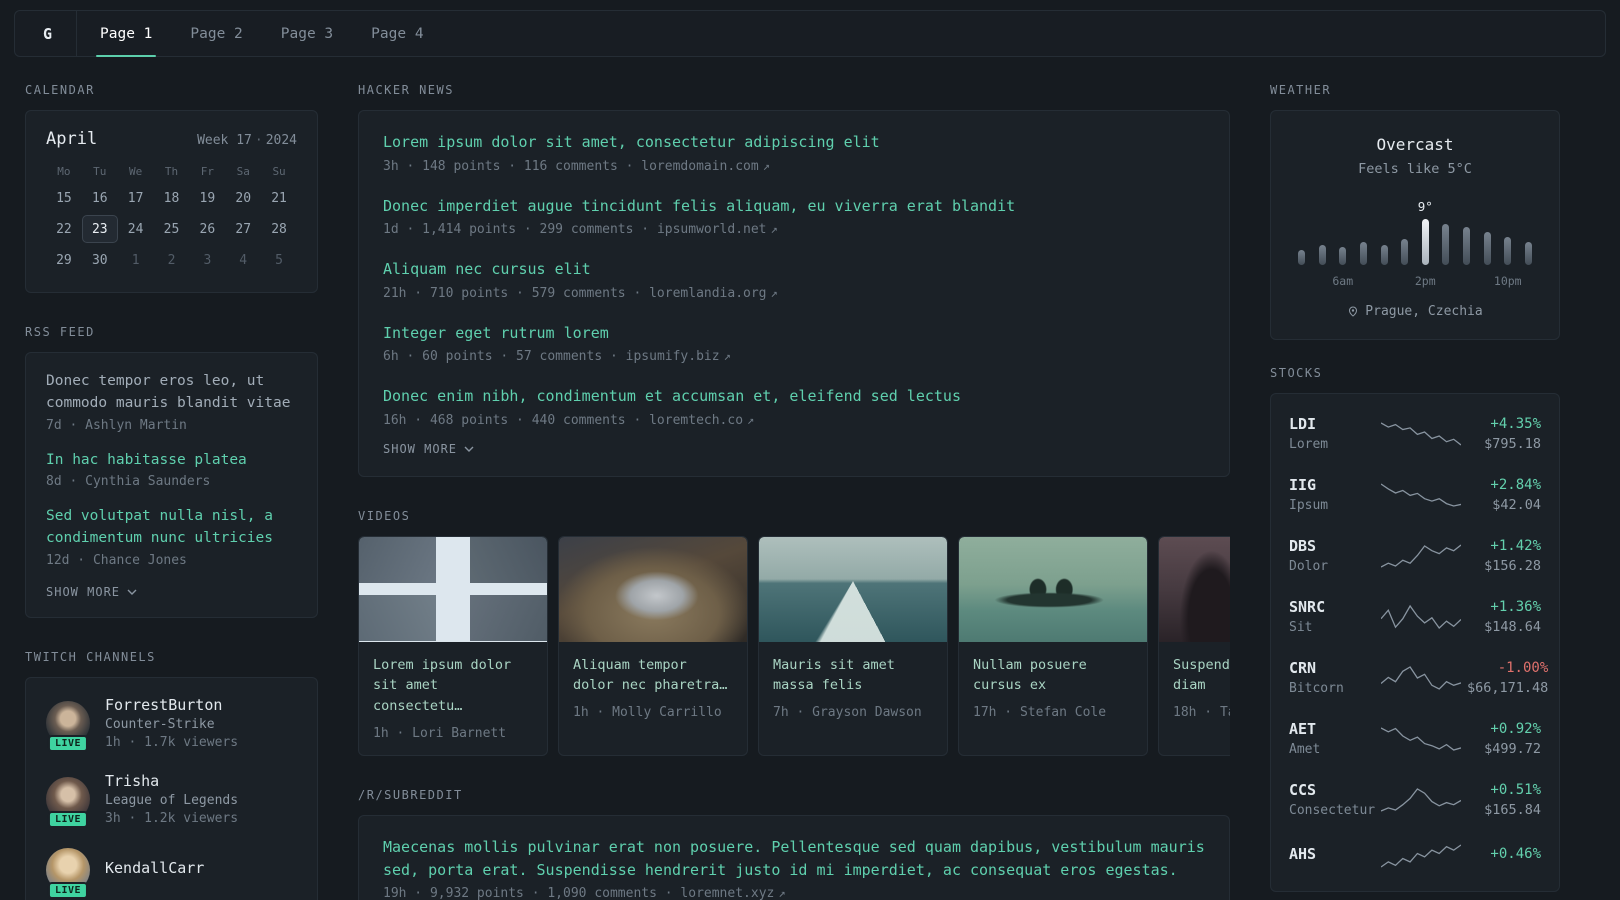  I want to click on stock-price: $148.64, so click(1512, 626).